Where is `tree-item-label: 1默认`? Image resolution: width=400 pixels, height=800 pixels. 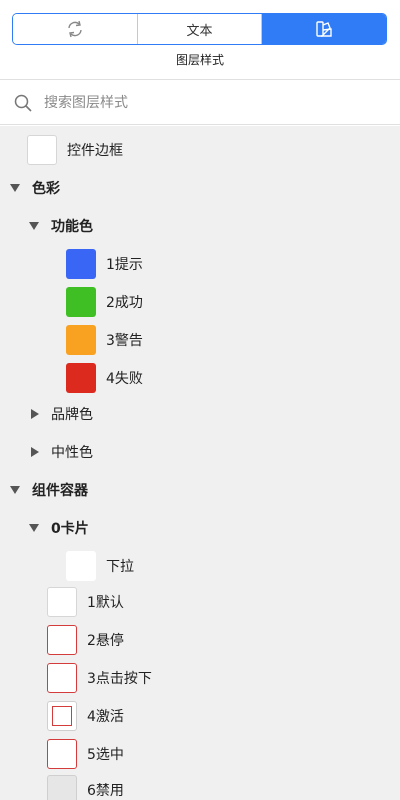
tree-item-label: 1默认 is located at coordinates (105, 603).